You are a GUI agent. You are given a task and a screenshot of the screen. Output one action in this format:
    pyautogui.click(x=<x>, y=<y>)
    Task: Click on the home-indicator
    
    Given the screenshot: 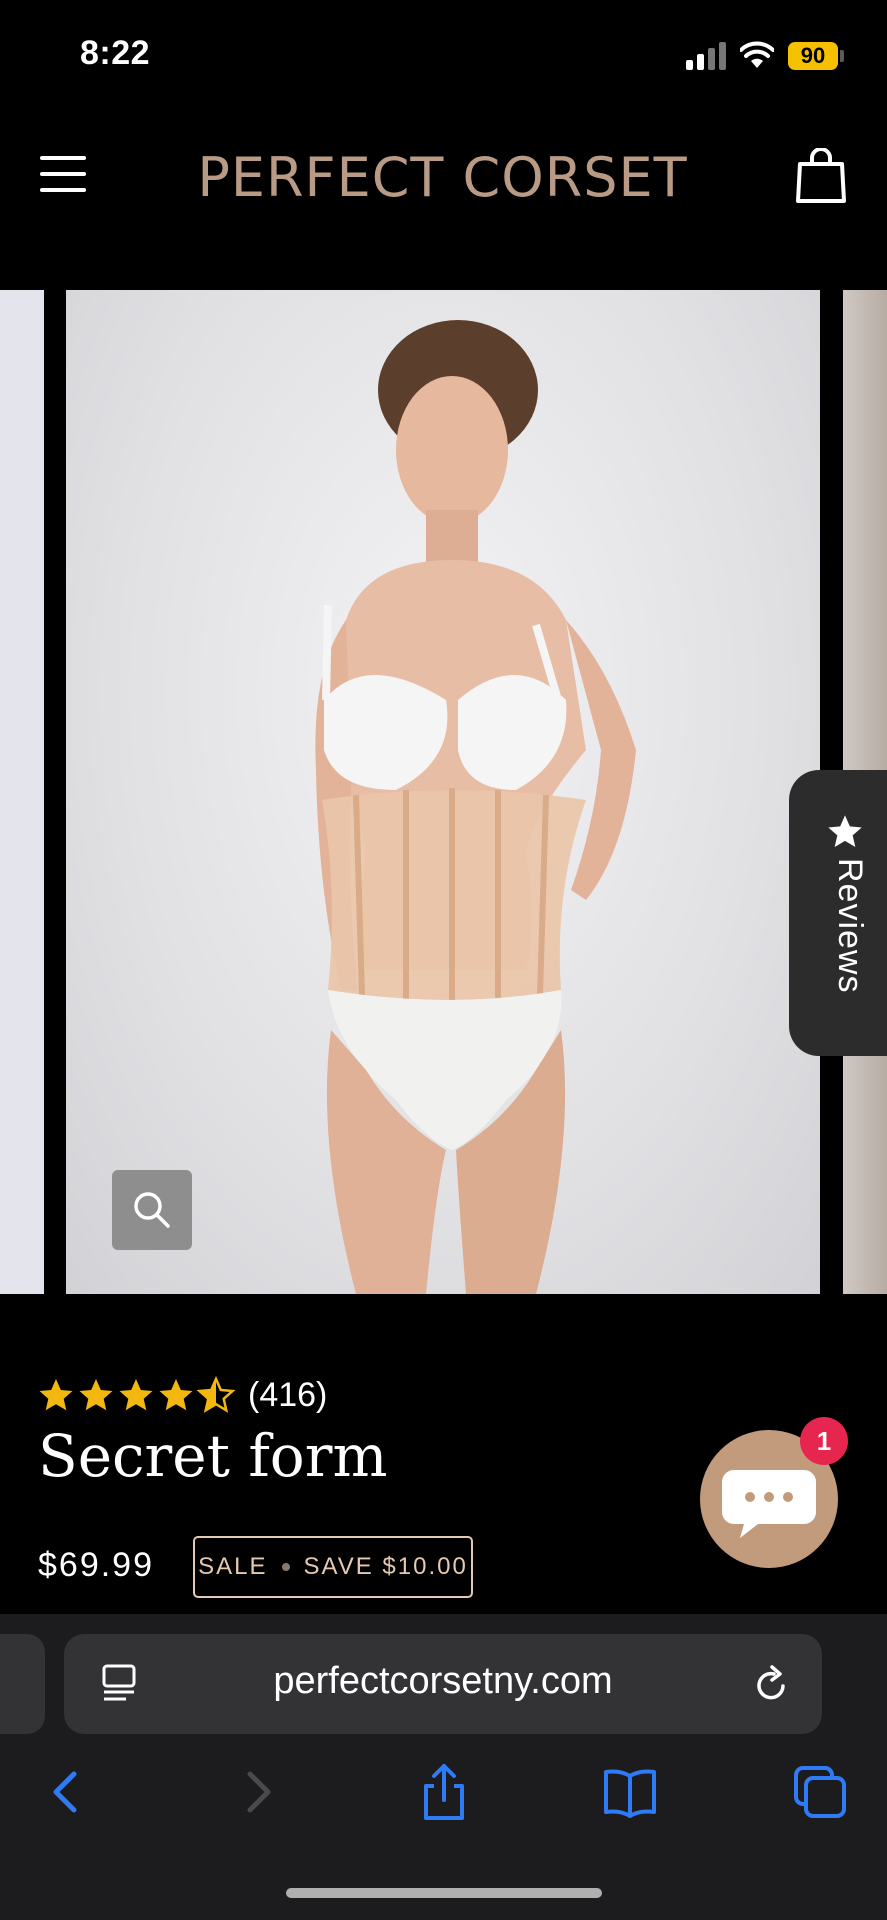 What is the action you would take?
    pyautogui.click(x=444, y=1893)
    